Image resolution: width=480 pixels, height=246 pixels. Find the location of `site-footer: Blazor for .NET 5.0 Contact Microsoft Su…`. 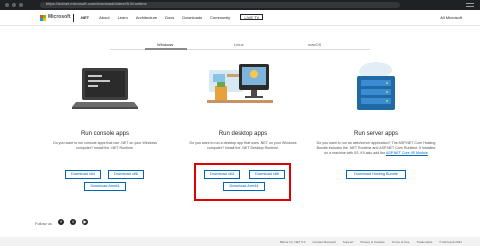

site-footer: Blazor for .NET 5.0 Contact Microsoft Su… is located at coordinates (240, 241).